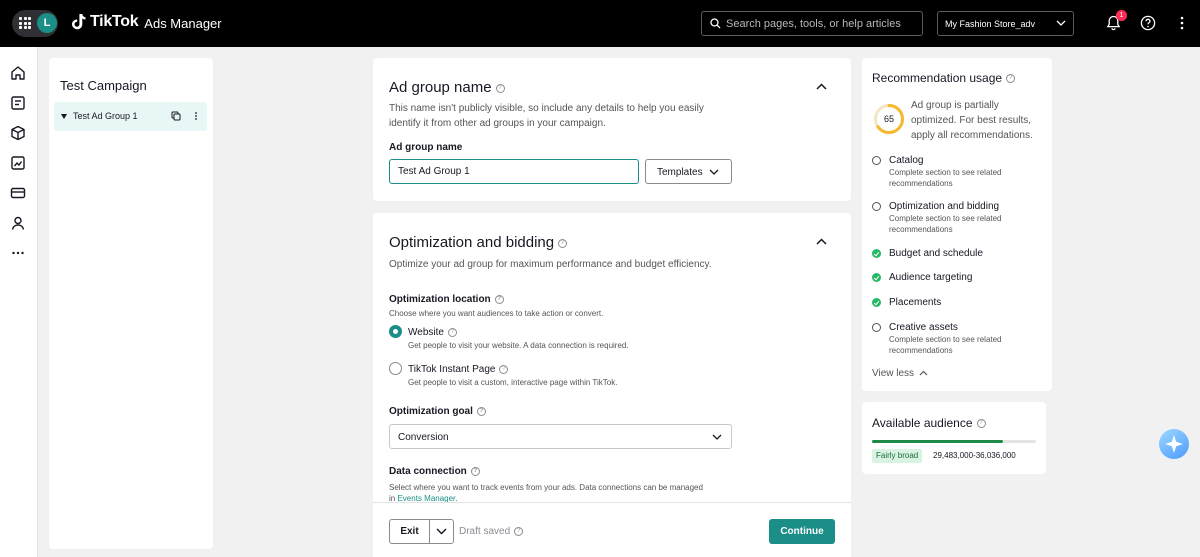 The height and width of the screenshot is (557, 1200). I want to click on brand-name: TikTok, so click(114, 21).